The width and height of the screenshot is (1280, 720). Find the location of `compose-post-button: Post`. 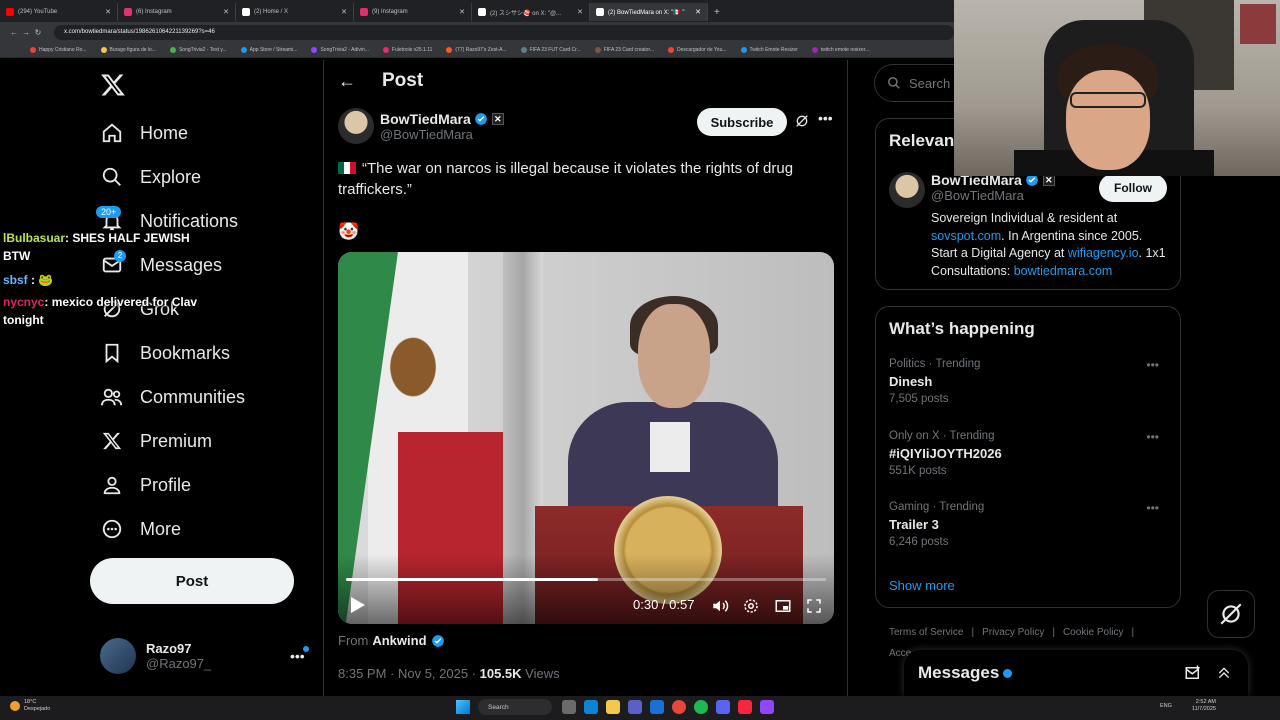

compose-post-button: Post is located at coordinates (192, 581).